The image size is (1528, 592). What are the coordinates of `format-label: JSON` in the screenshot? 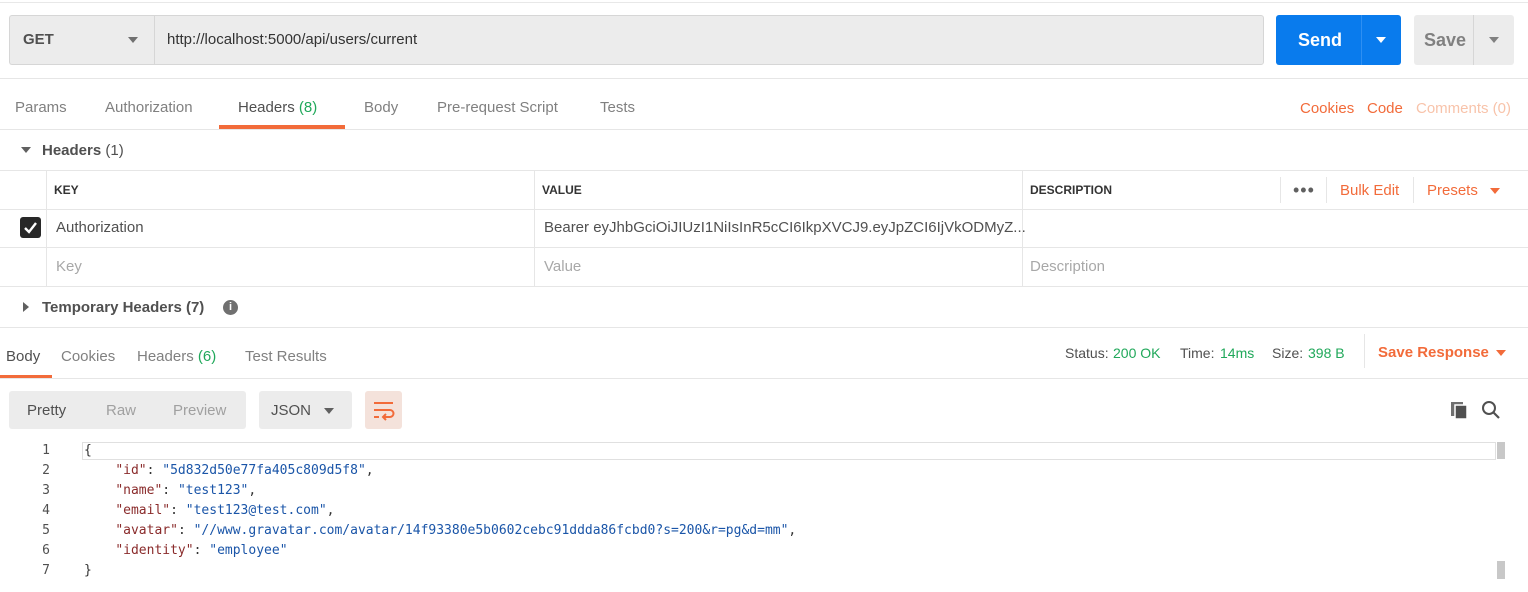 It's located at (291, 410).